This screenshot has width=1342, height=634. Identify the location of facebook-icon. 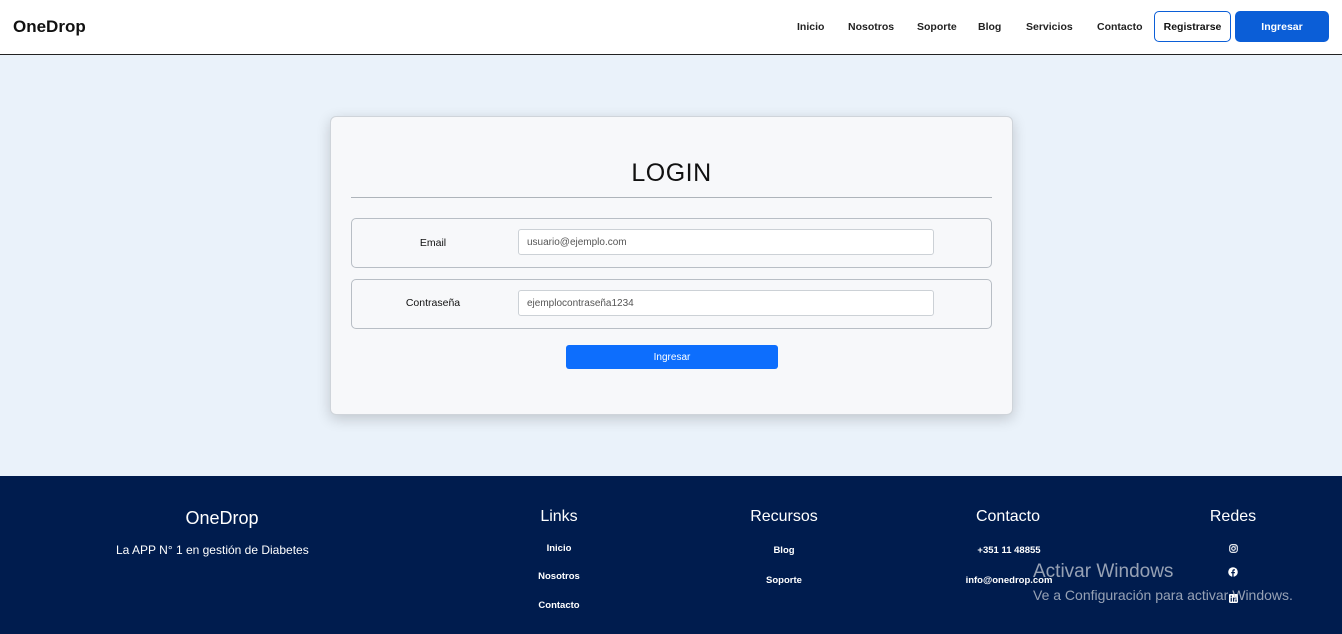
(1233, 572).